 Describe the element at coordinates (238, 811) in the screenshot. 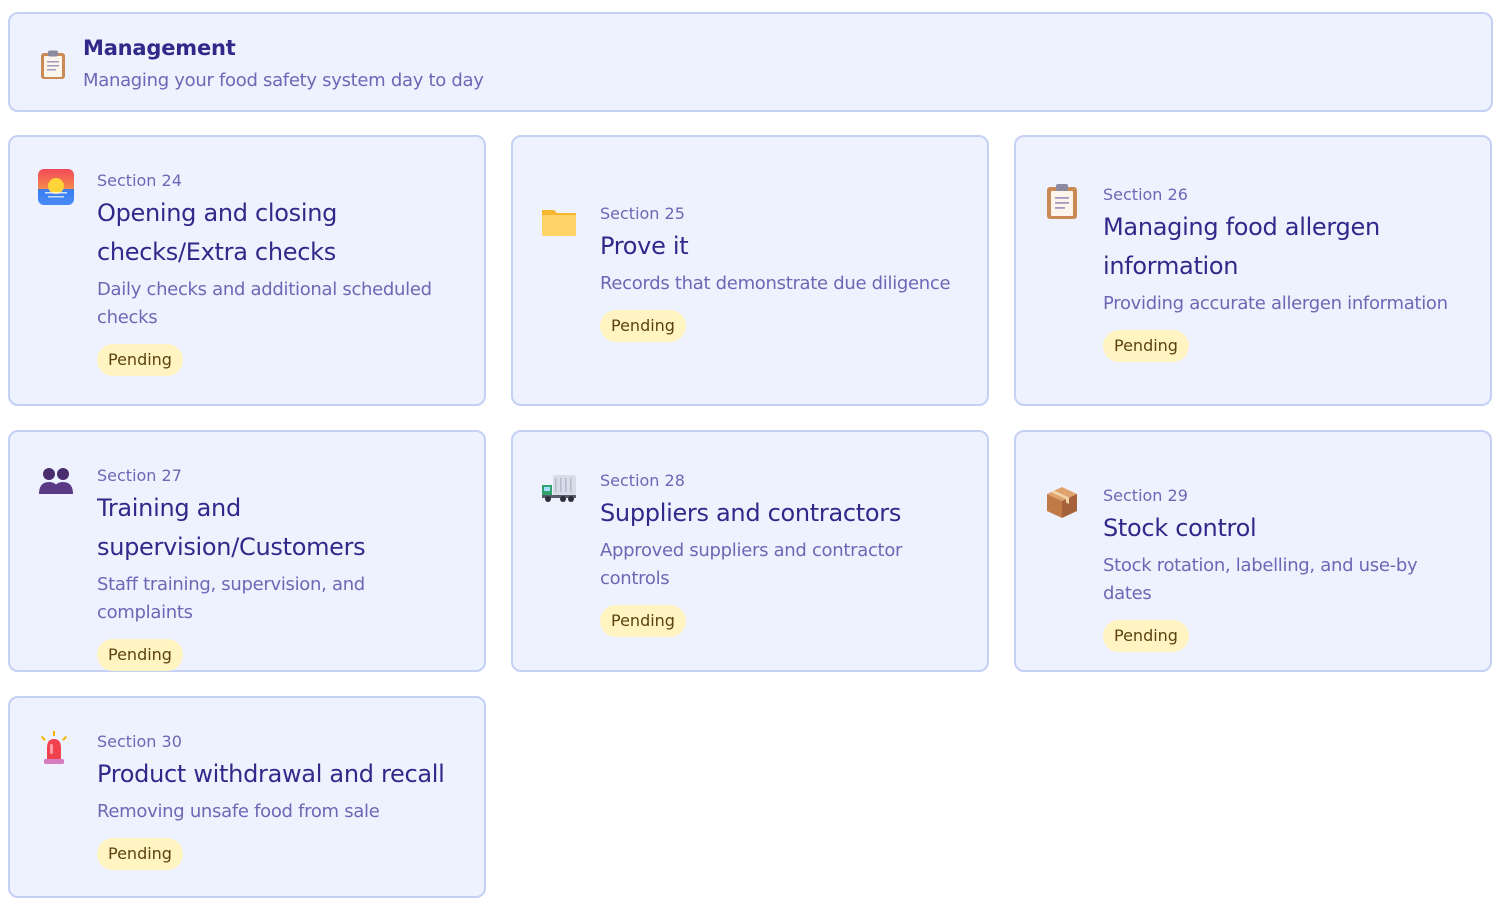

I see `section-description: Removing unsafe food from sale` at that location.